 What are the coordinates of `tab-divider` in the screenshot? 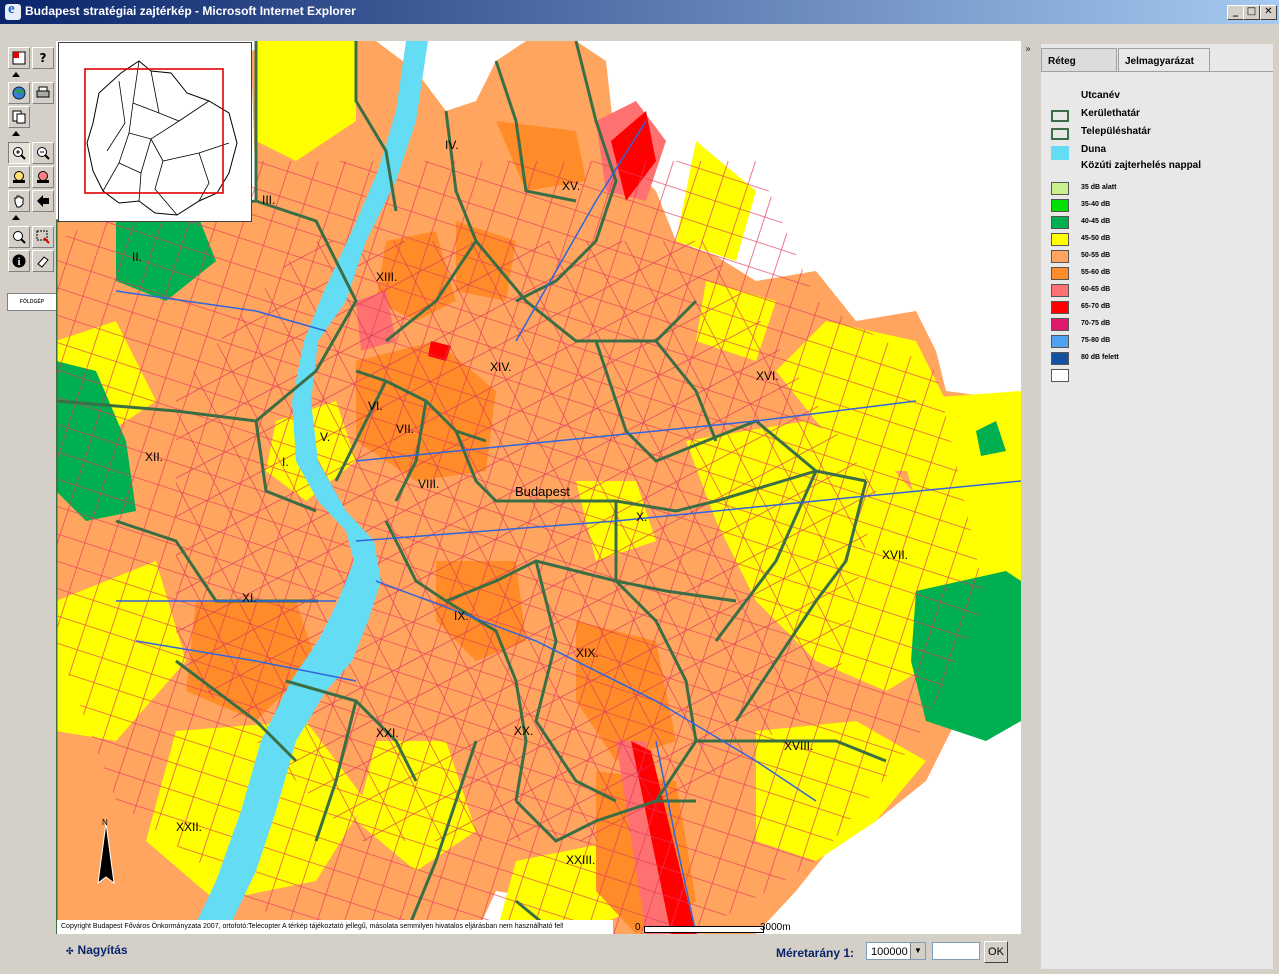 It's located at (1157, 71).